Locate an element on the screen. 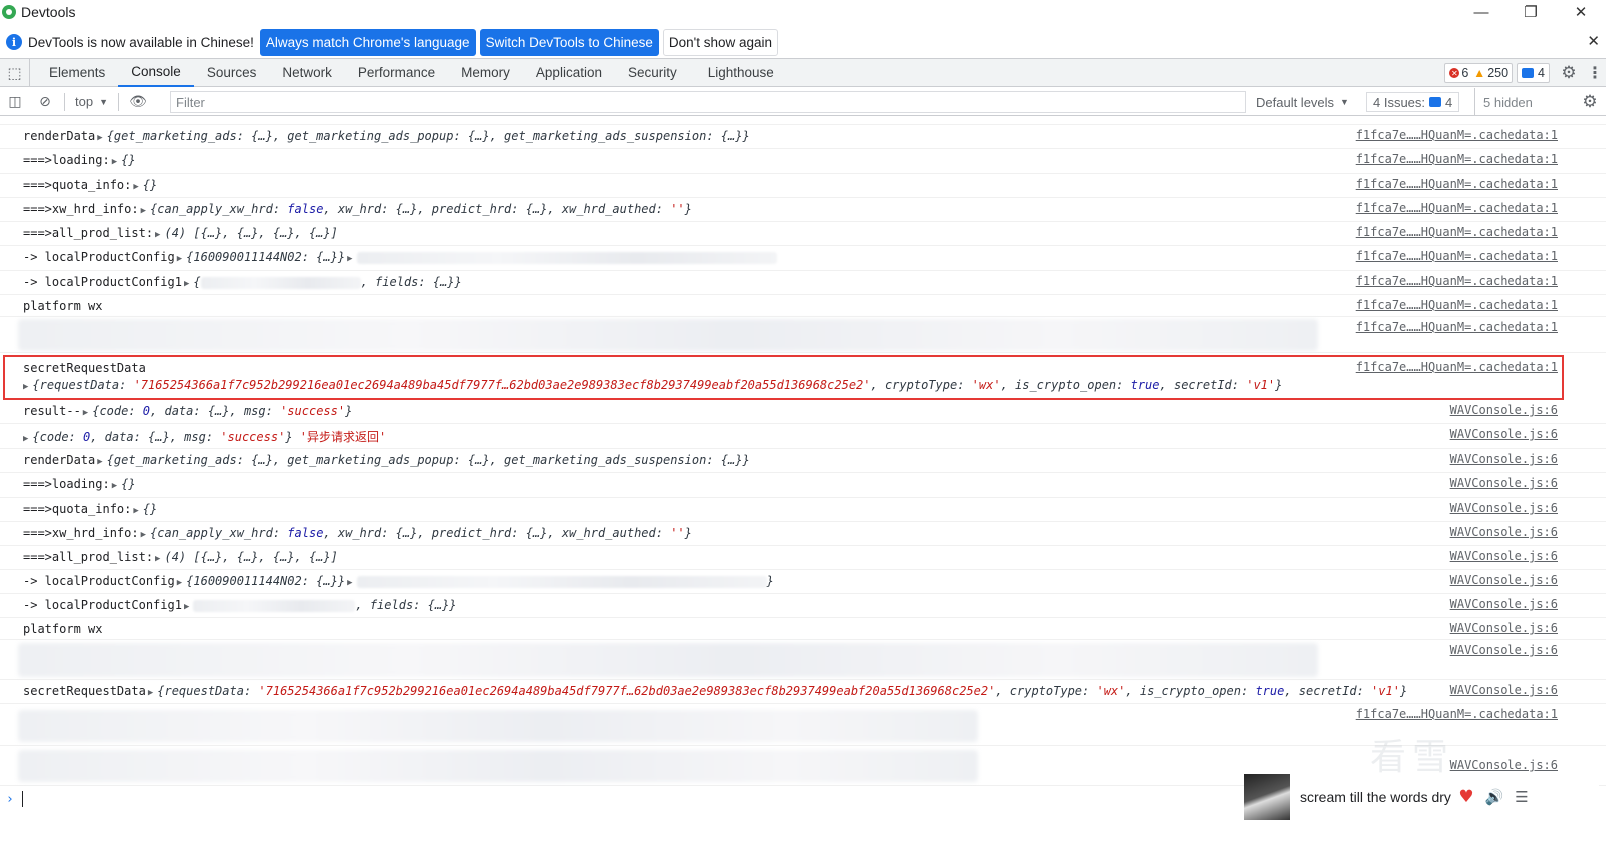 The image size is (1606, 844). error-count: 6 is located at coordinates (1465, 73).